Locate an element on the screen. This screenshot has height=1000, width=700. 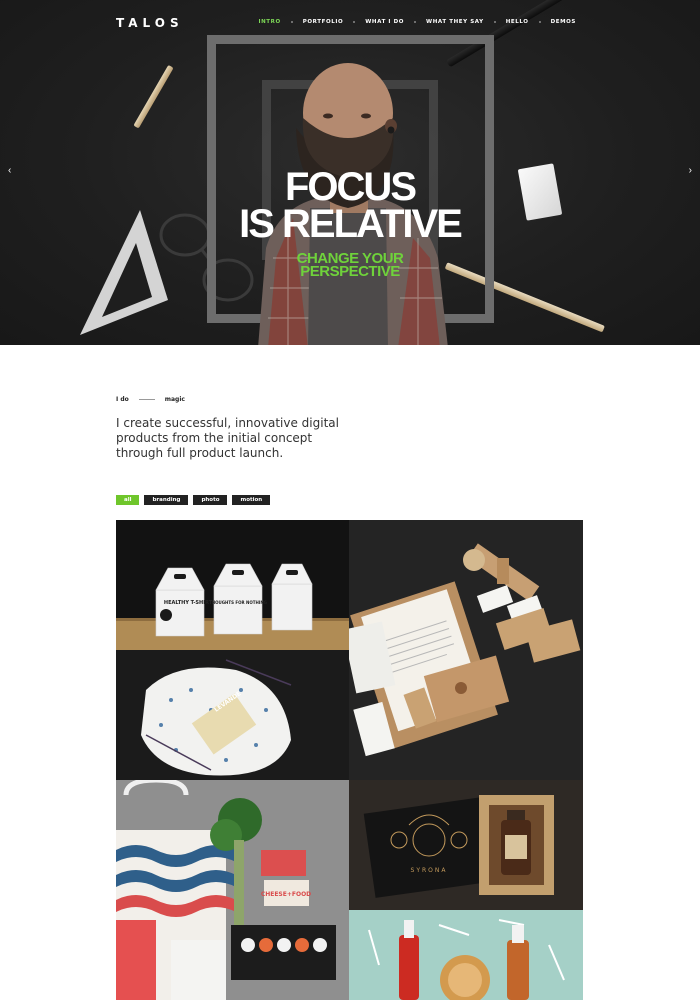
portfolio-item-soap: LEVANDE is located at coordinates (232, 715).